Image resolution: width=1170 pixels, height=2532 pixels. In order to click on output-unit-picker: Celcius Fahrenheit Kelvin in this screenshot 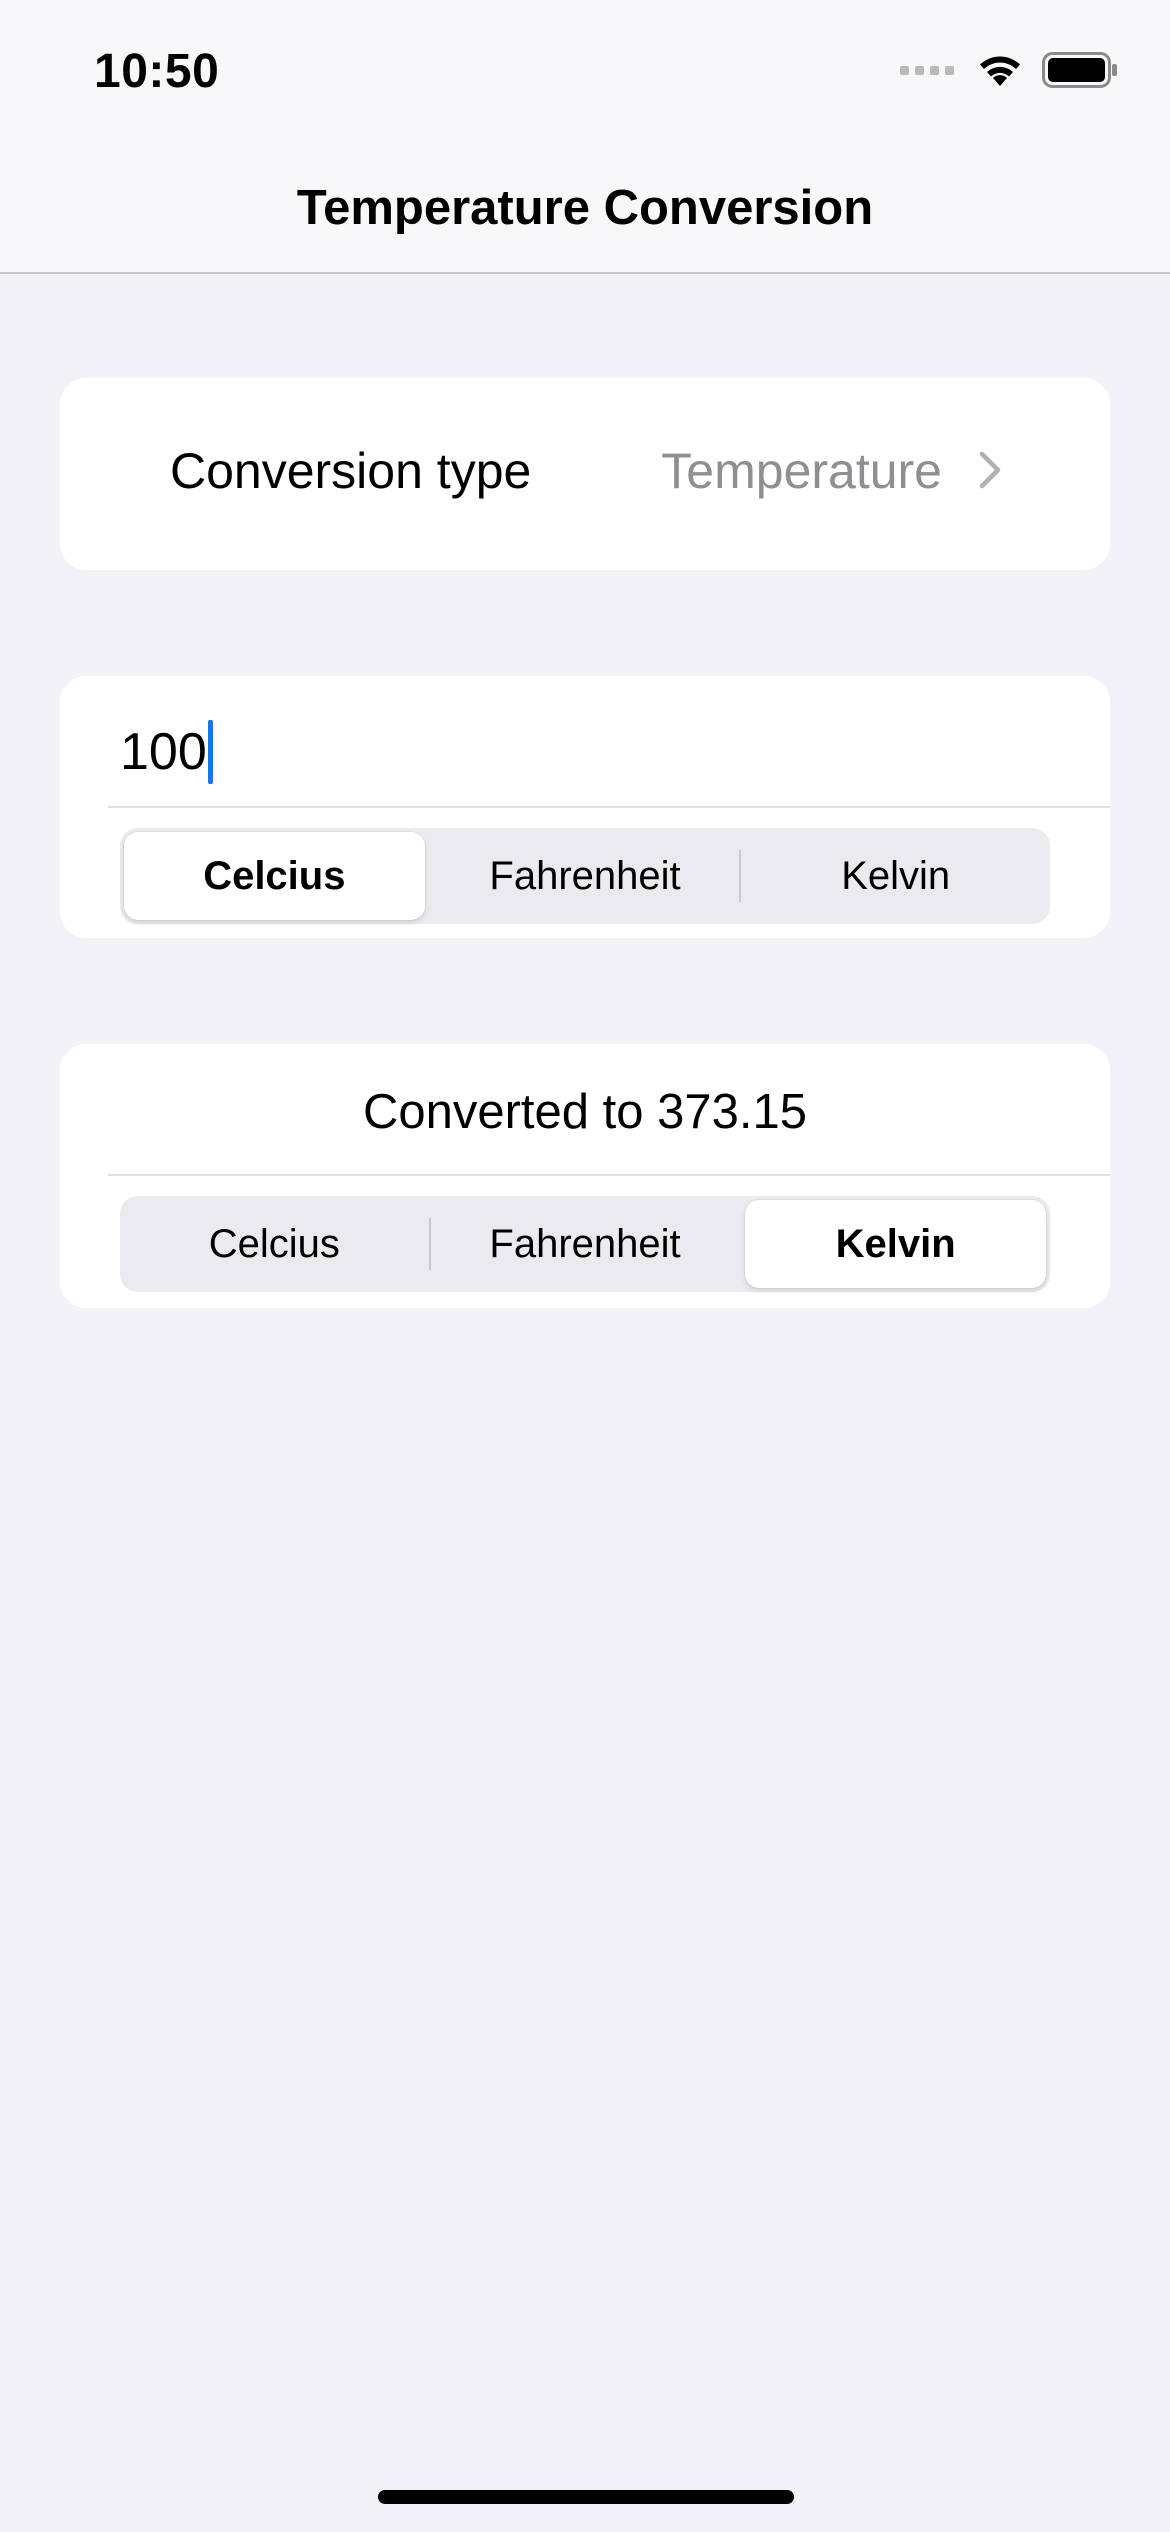, I will do `click(585, 1244)`.